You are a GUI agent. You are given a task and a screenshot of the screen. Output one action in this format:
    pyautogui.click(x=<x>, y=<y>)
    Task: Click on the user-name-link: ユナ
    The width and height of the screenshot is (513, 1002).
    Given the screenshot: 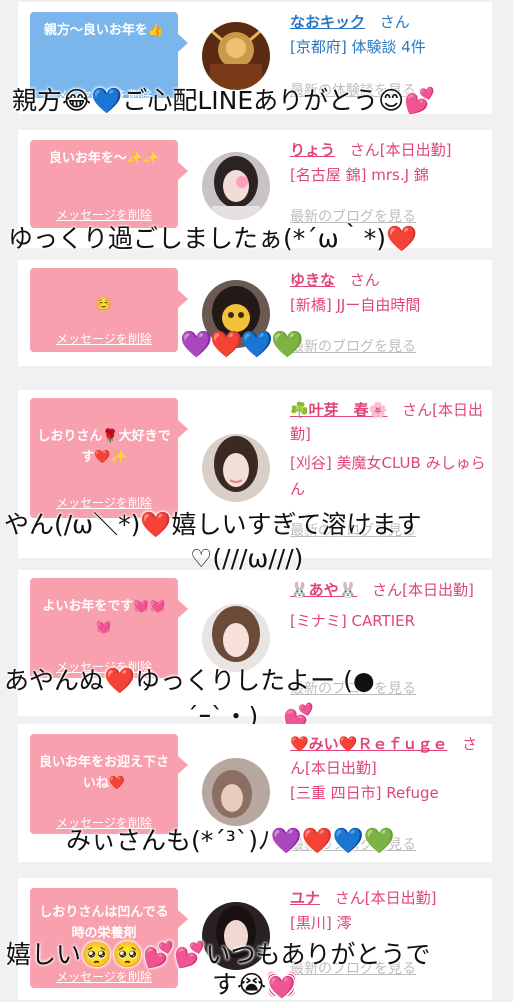 What is the action you would take?
    pyautogui.click(x=305, y=898)
    